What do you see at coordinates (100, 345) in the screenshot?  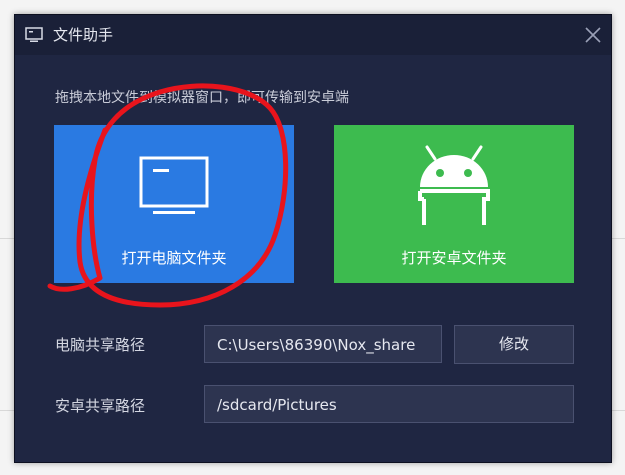 I see `pc-share-path-label: 电脑共享路径` at bounding box center [100, 345].